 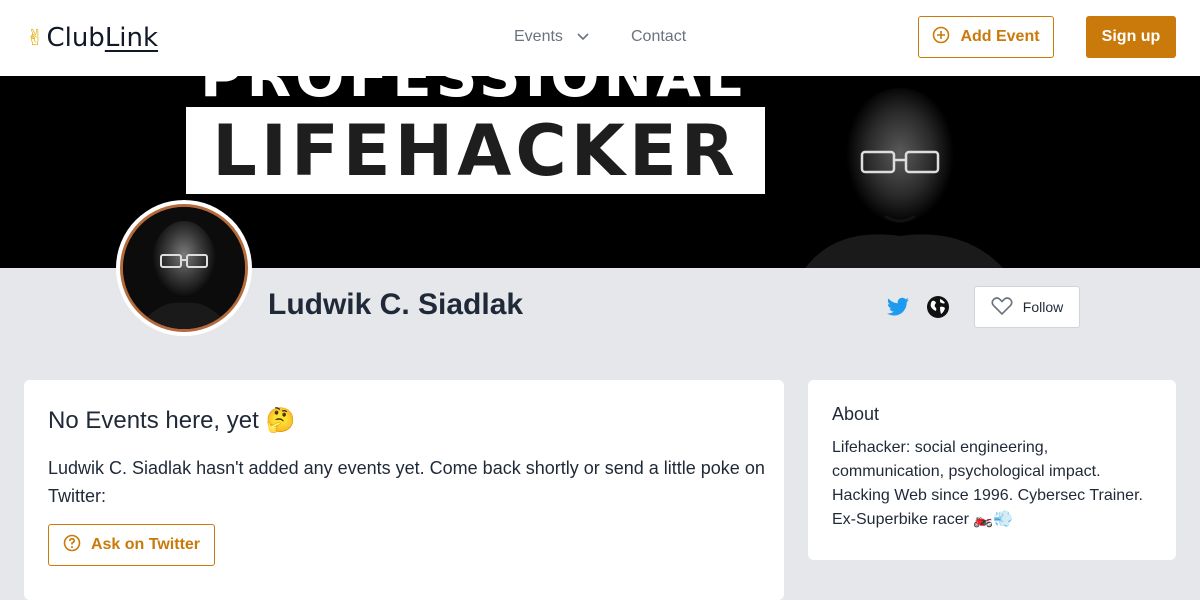 What do you see at coordinates (72, 545) in the screenshot?
I see `question-circle-icon` at bounding box center [72, 545].